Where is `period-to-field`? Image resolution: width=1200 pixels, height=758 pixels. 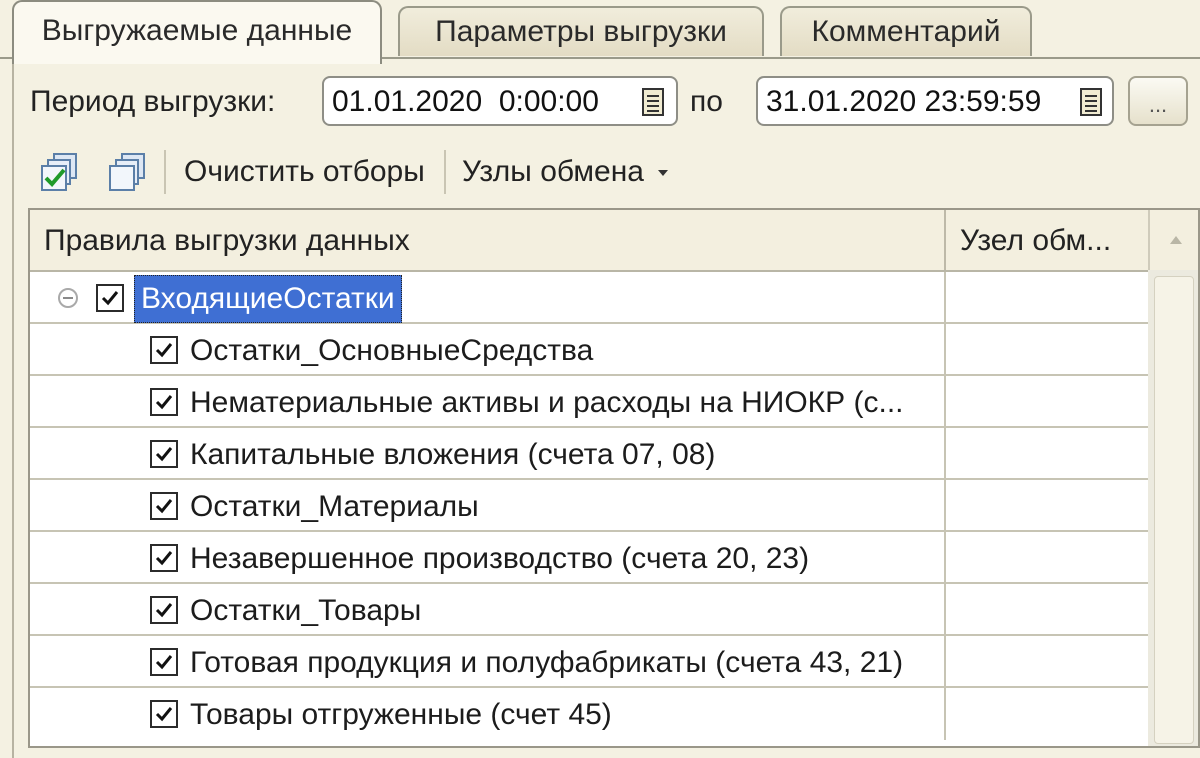
period-to-field is located at coordinates (935, 101).